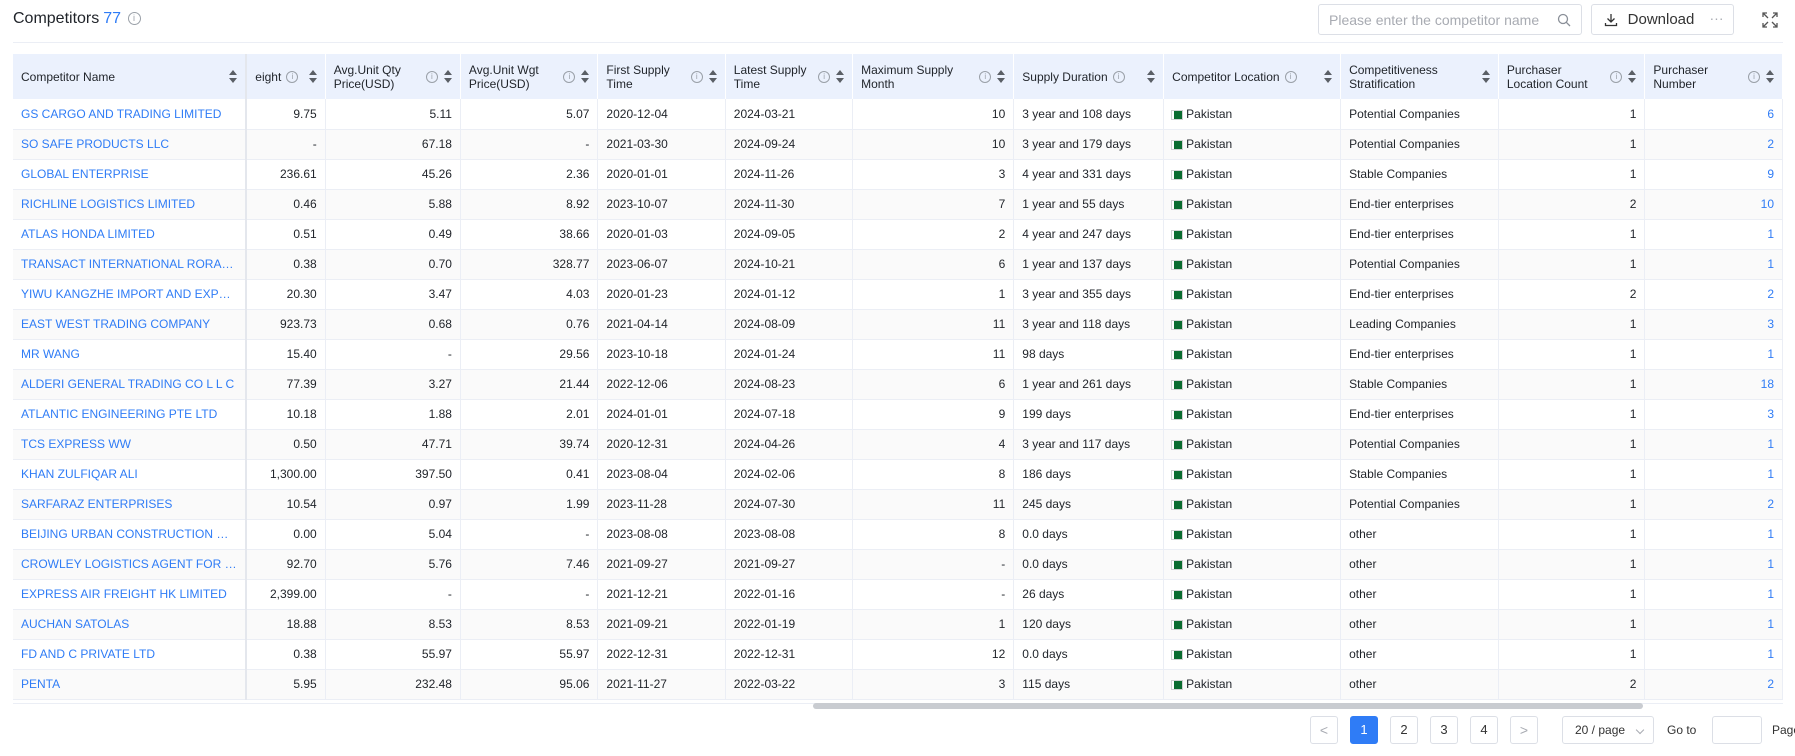 The image size is (1795, 756). Describe the element at coordinates (1419, 624) in the screenshot. I see `stratification-cell: other` at that location.